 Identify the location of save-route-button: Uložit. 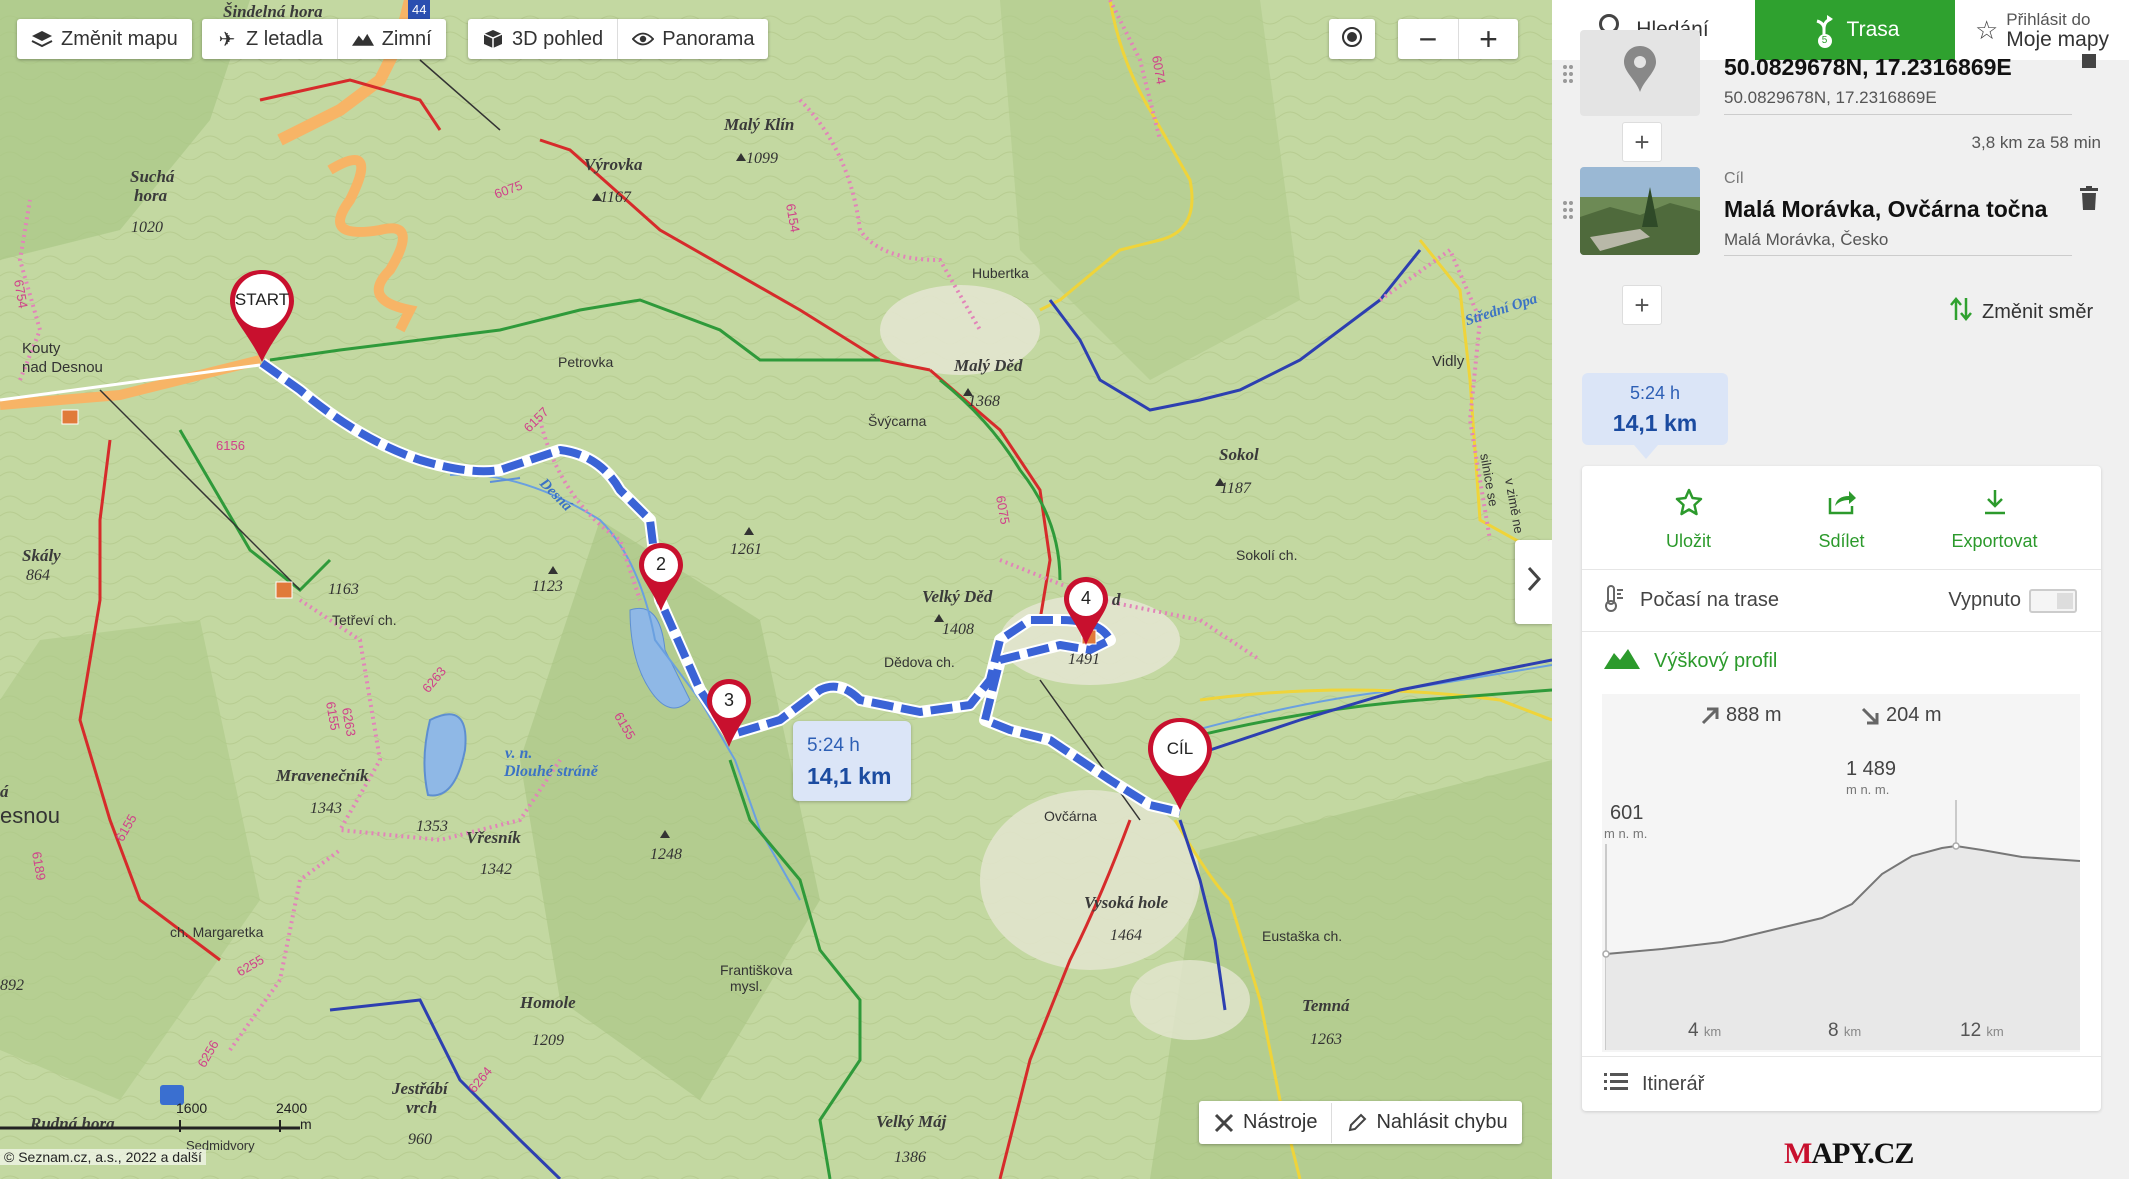
(1689, 517).